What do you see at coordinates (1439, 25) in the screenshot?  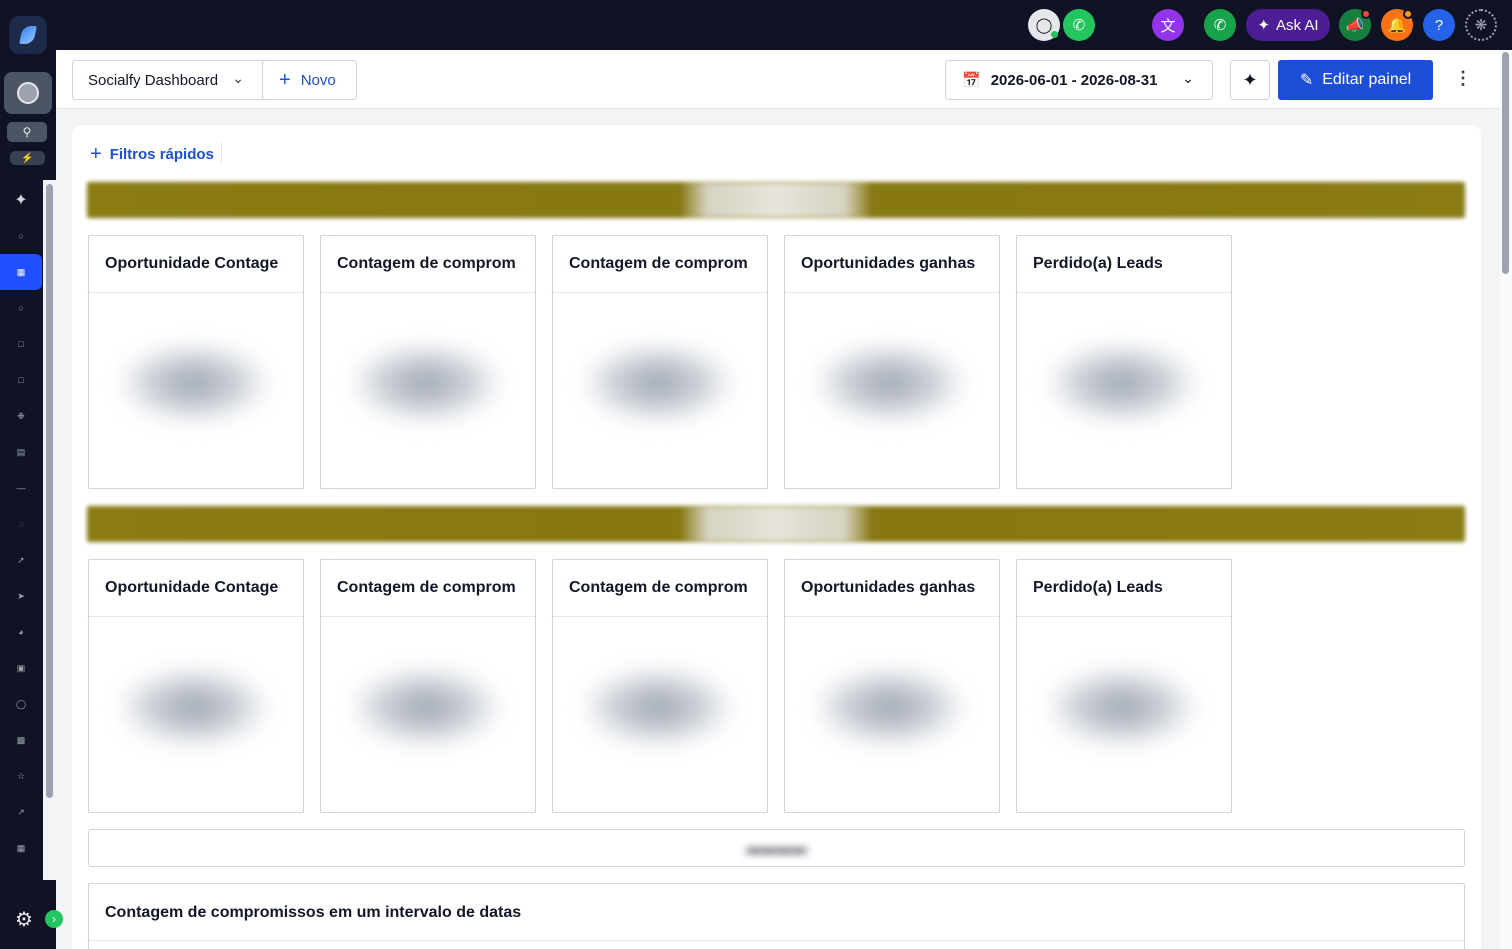 I see `help-button: ?` at bounding box center [1439, 25].